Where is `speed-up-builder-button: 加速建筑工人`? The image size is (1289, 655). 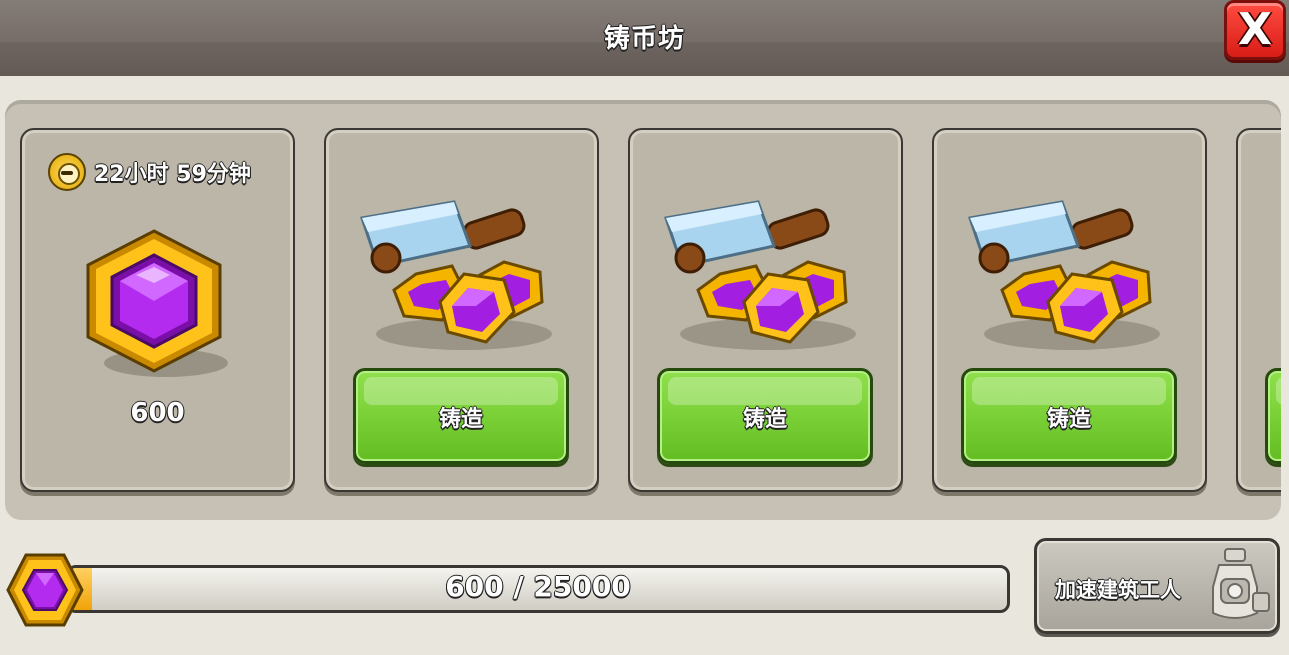 speed-up-builder-button: 加速建筑工人 is located at coordinates (1157, 586).